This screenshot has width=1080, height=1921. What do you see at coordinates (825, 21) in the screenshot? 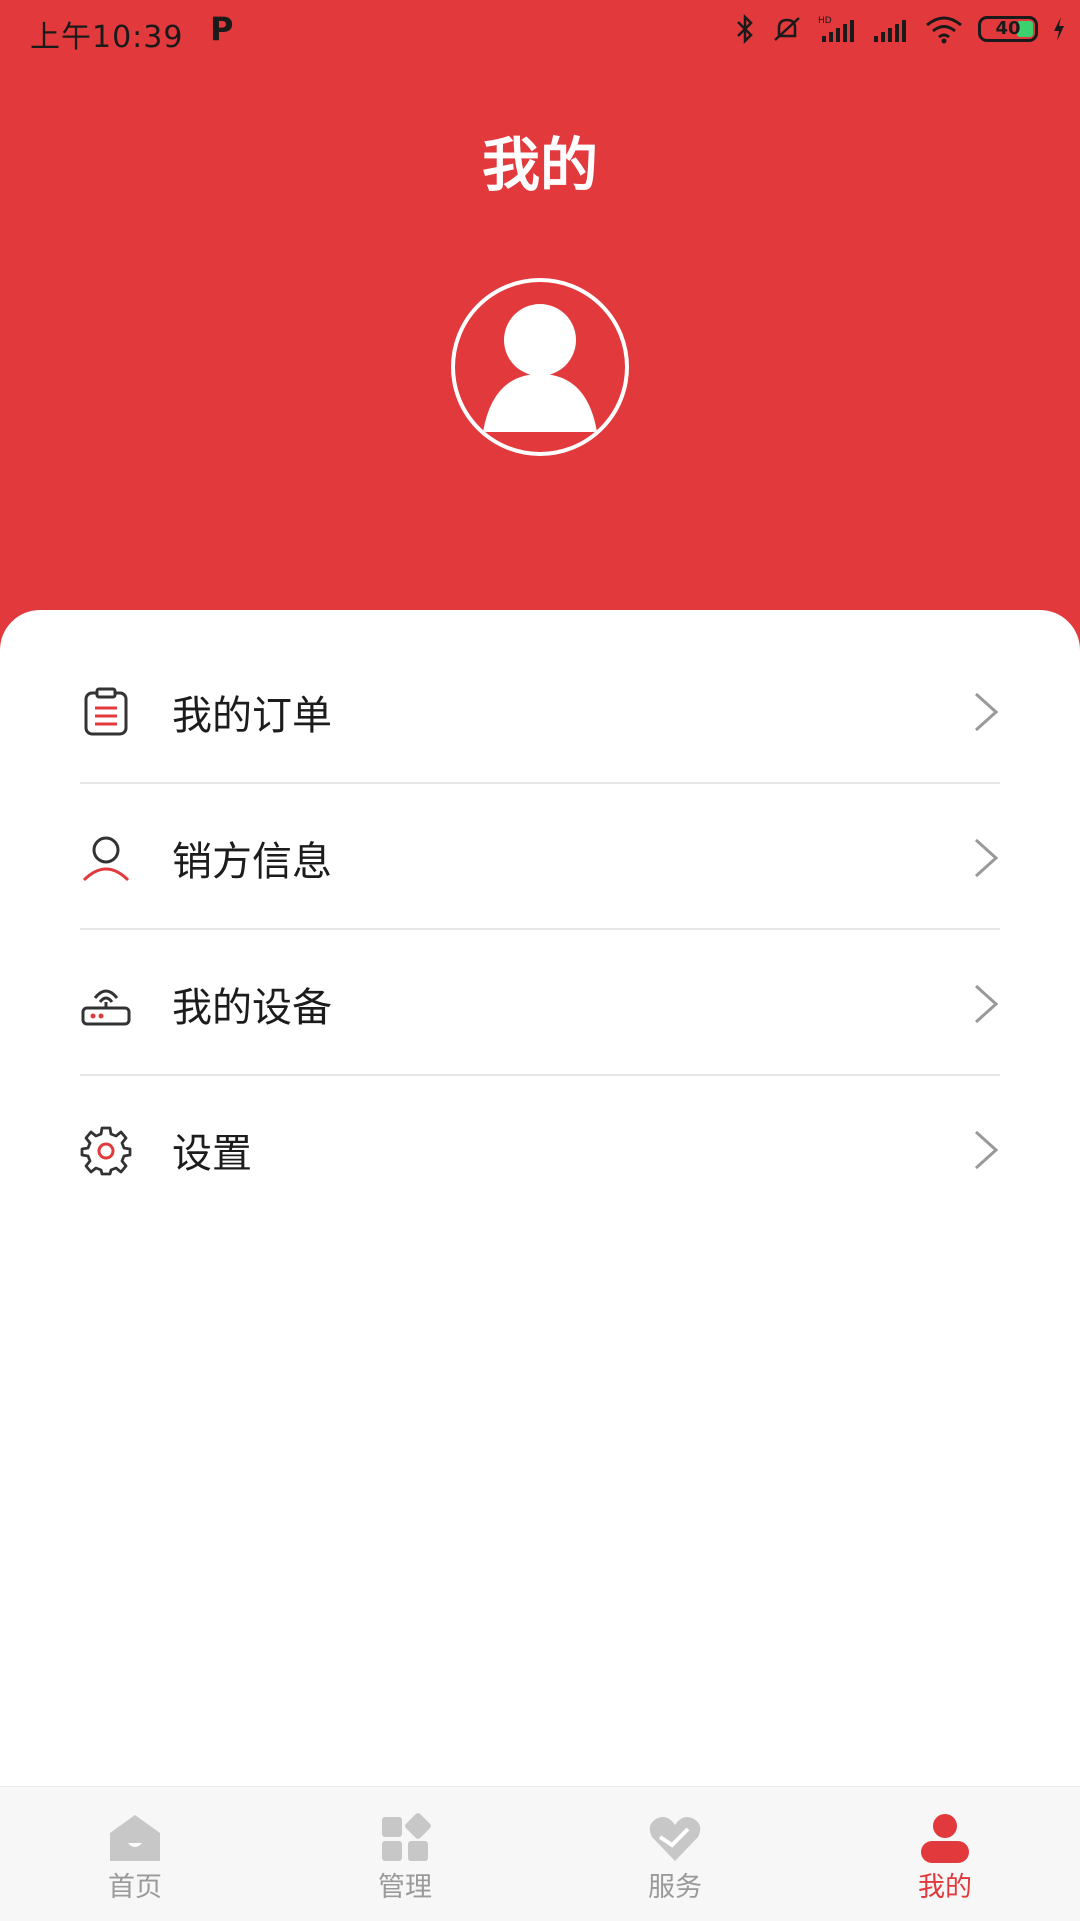
I see `svg-text: HD` at bounding box center [825, 21].